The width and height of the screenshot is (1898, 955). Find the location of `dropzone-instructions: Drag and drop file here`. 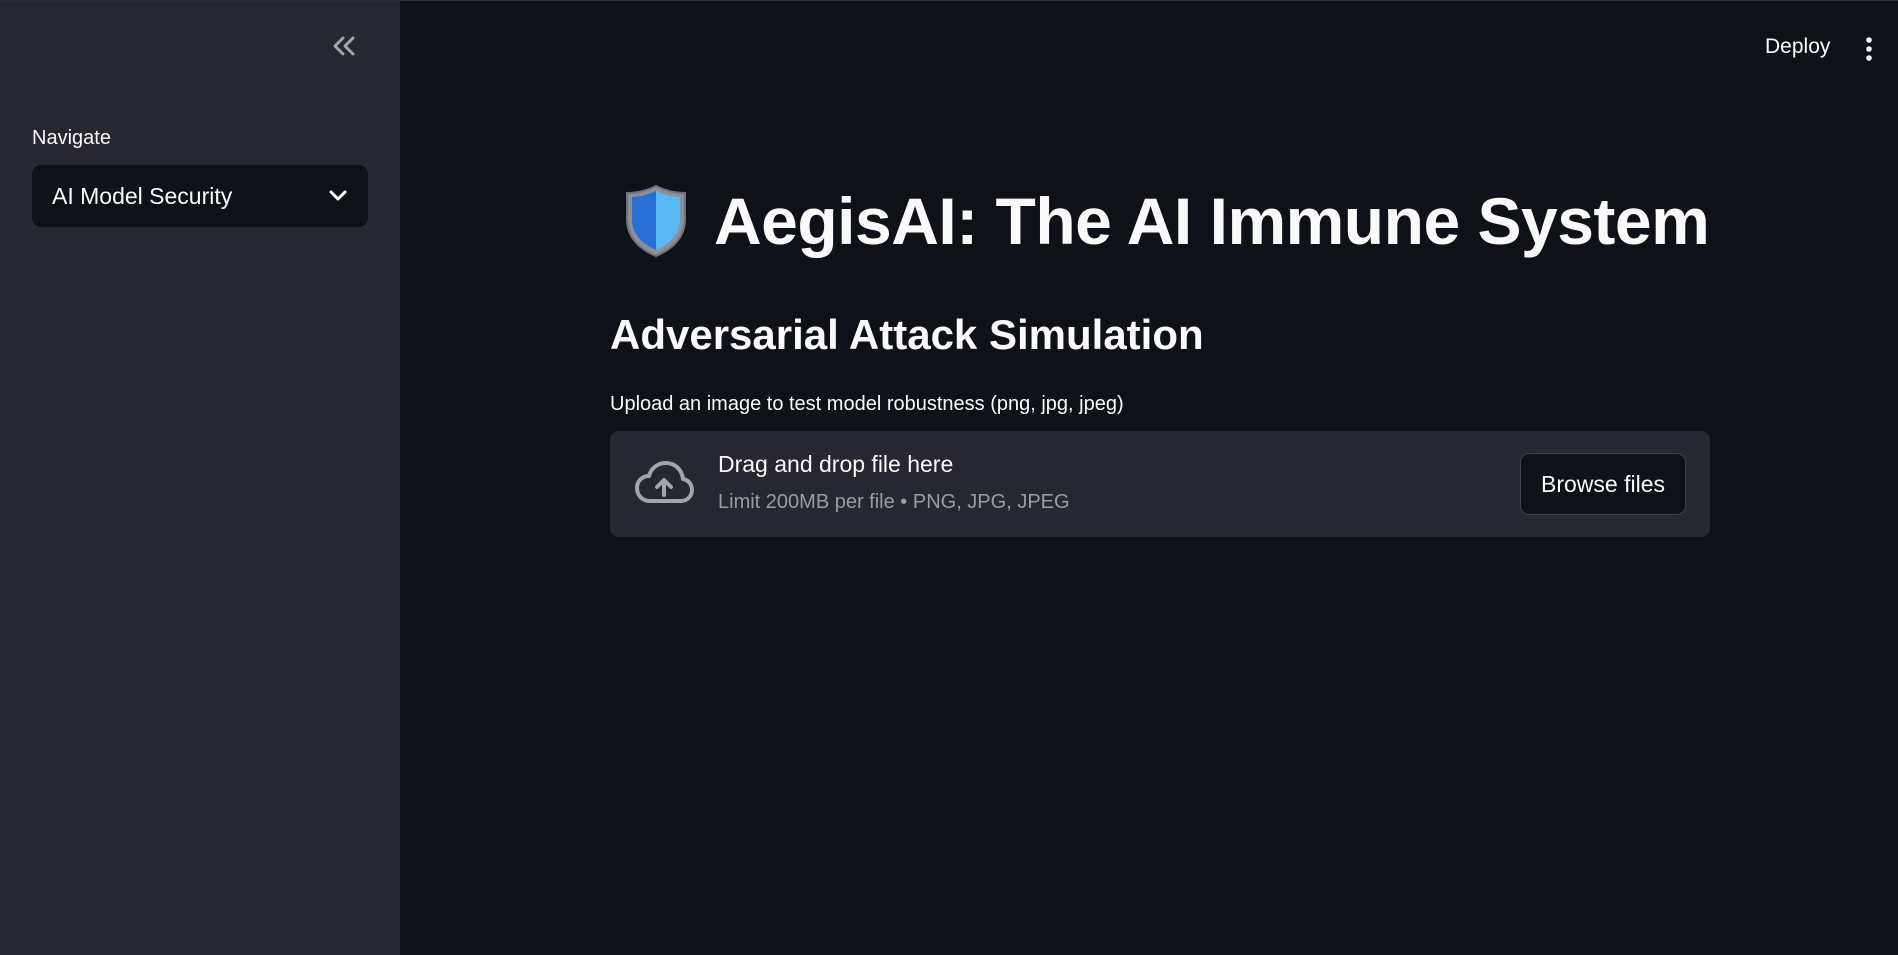

dropzone-instructions: Drag and drop file here is located at coordinates (836, 464).